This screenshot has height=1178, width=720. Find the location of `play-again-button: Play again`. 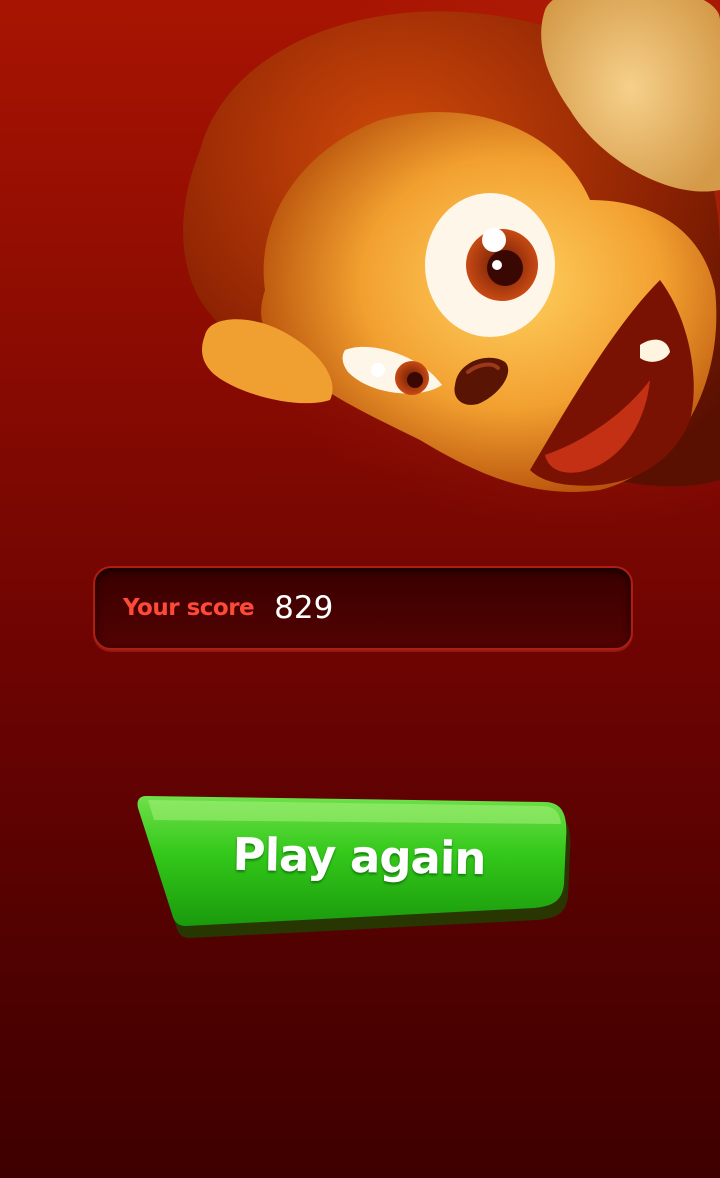

play-again-button: Play again is located at coordinates (354, 865).